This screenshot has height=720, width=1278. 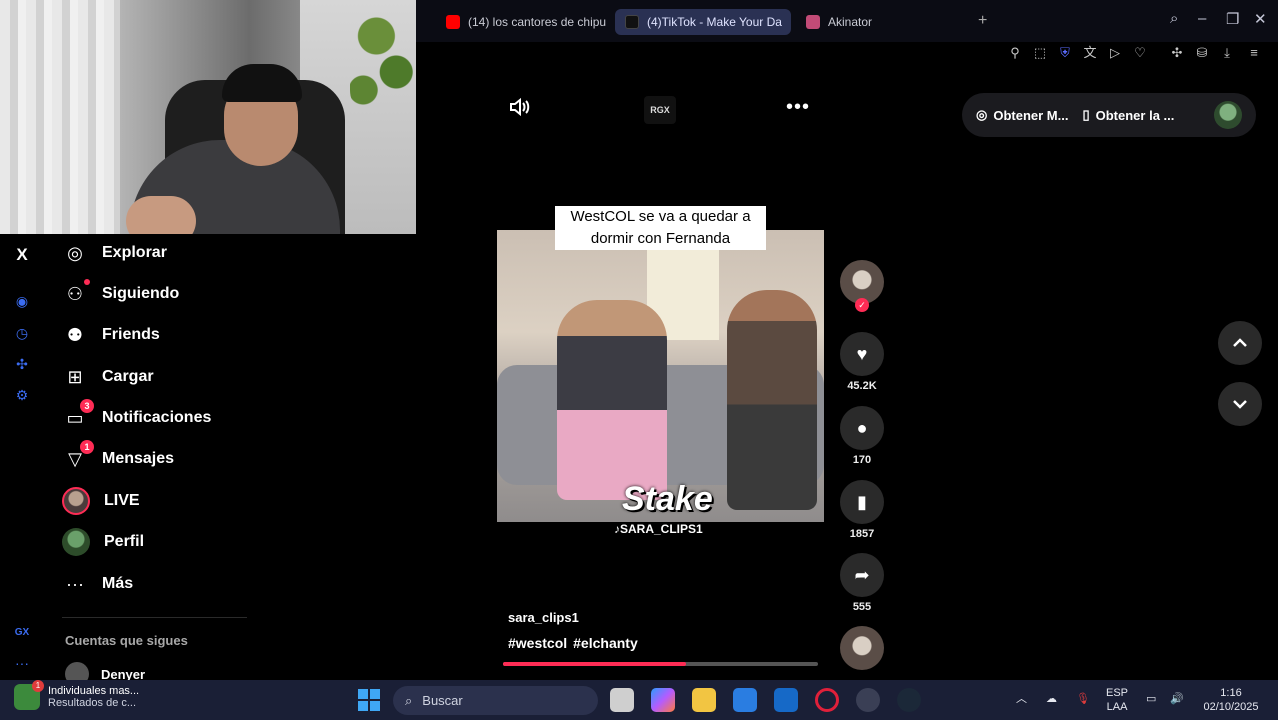 What do you see at coordinates (1151, 699) in the screenshot?
I see `network-icon: ▭` at bounding box center [1151, 699].